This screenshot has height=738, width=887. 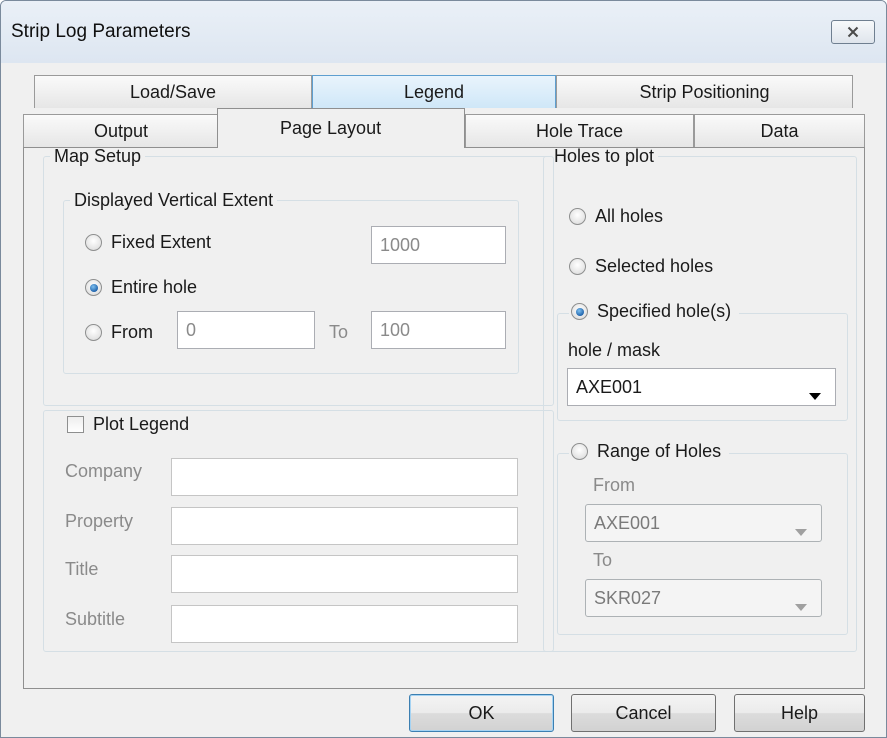 What do you see at coordinates (579, 130) in the screenshot?
I see `tab-hole-trace: Hole Trace` at bounding box center [579, 130].